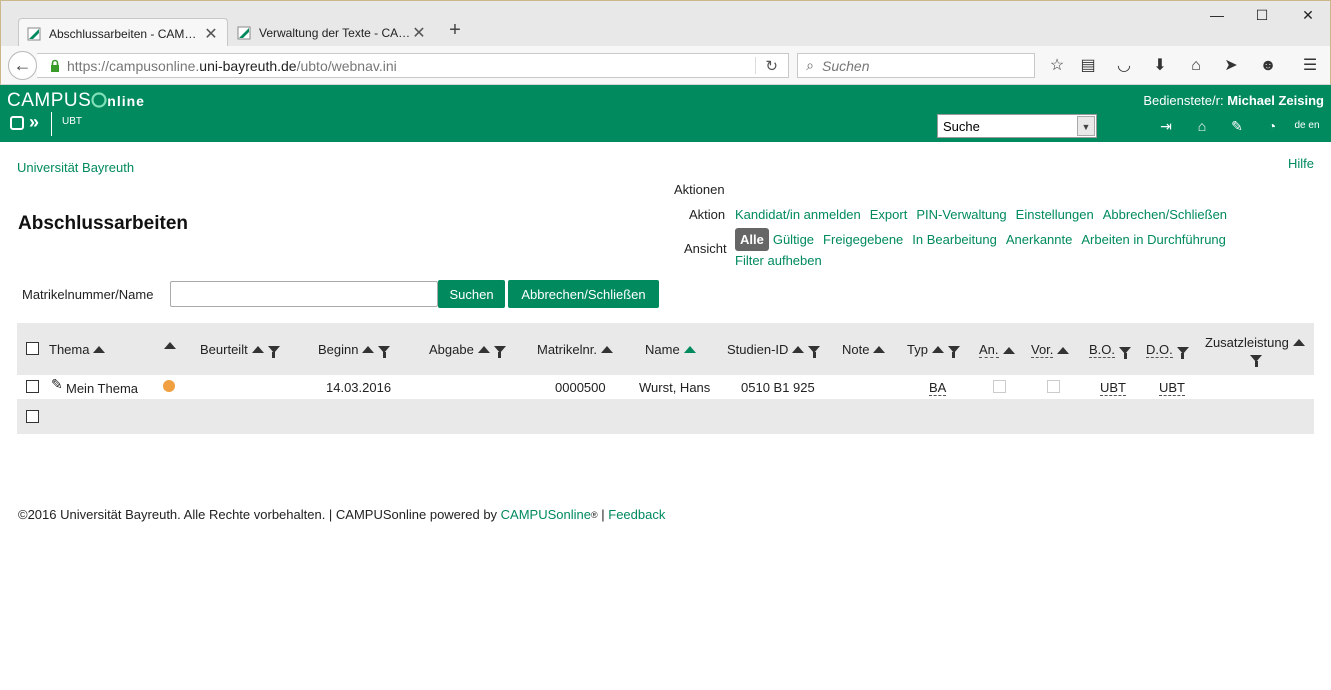 The height and width of the screenshot is (690, 1331). What do you see at coordinates (34, 33) in the screenshot?
I see `campusonline-favicon-icon` at bounding box center [34, 33].